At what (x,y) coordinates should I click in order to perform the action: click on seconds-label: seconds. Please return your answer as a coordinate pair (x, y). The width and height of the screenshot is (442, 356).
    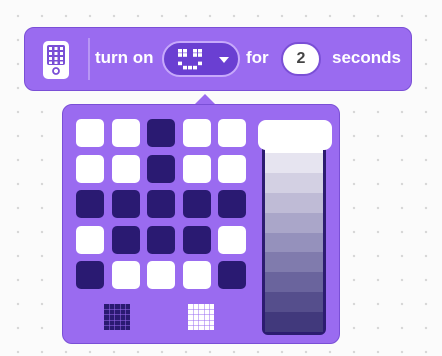
    Looking at the image, I should click on (366, 57).